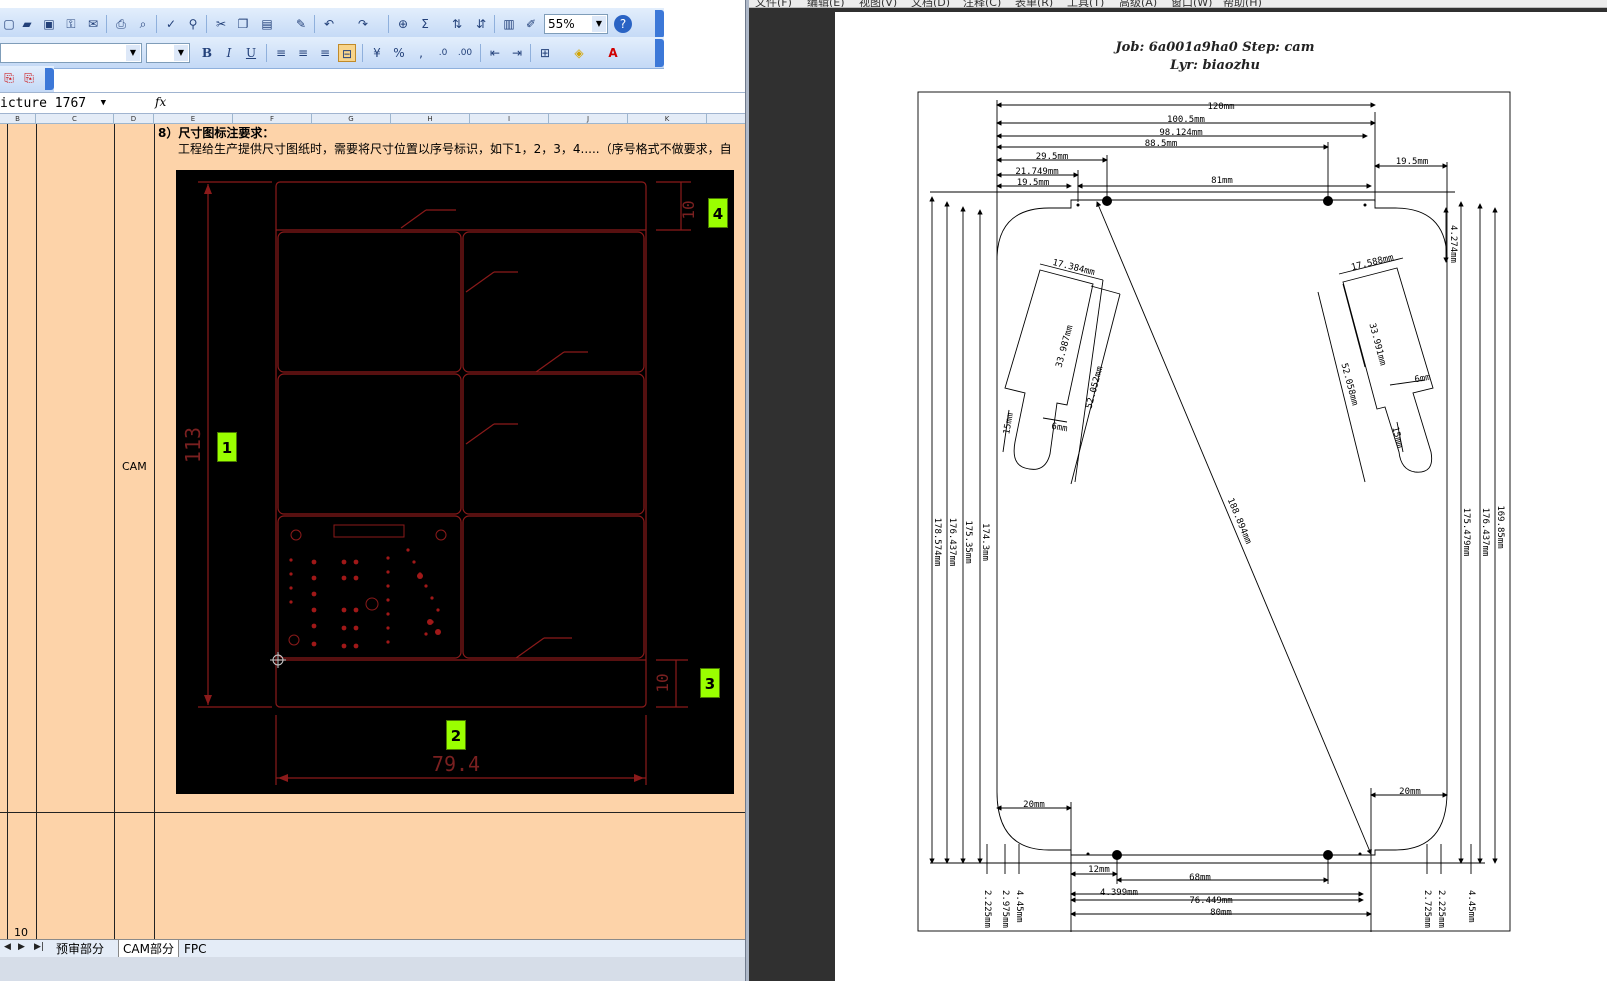 The height and width of the screenshot is (981, 1607). What do you see at coordinates (982, 3) in the screenshot?
I see `menu-comment: 注释(C)` at bounding box center [982, 3].